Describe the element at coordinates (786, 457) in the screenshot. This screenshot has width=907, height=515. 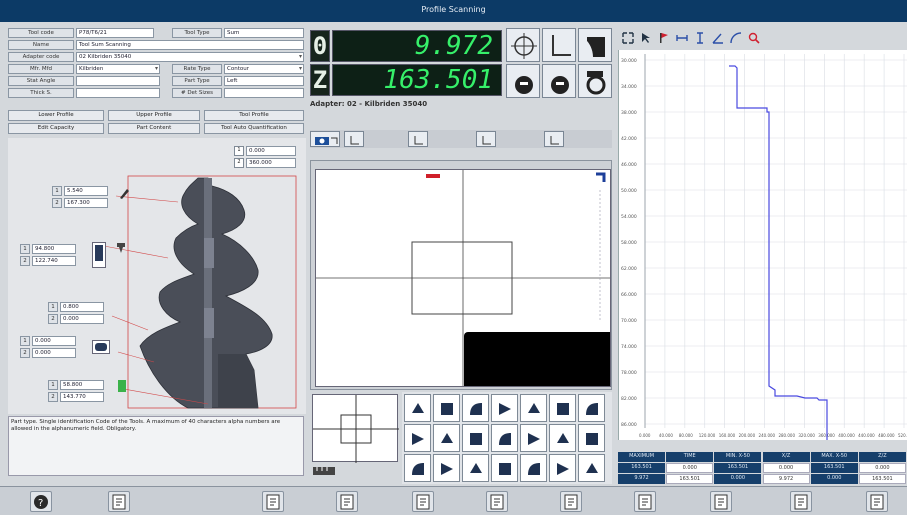
I see `stat-cell: X/Z` at that location.